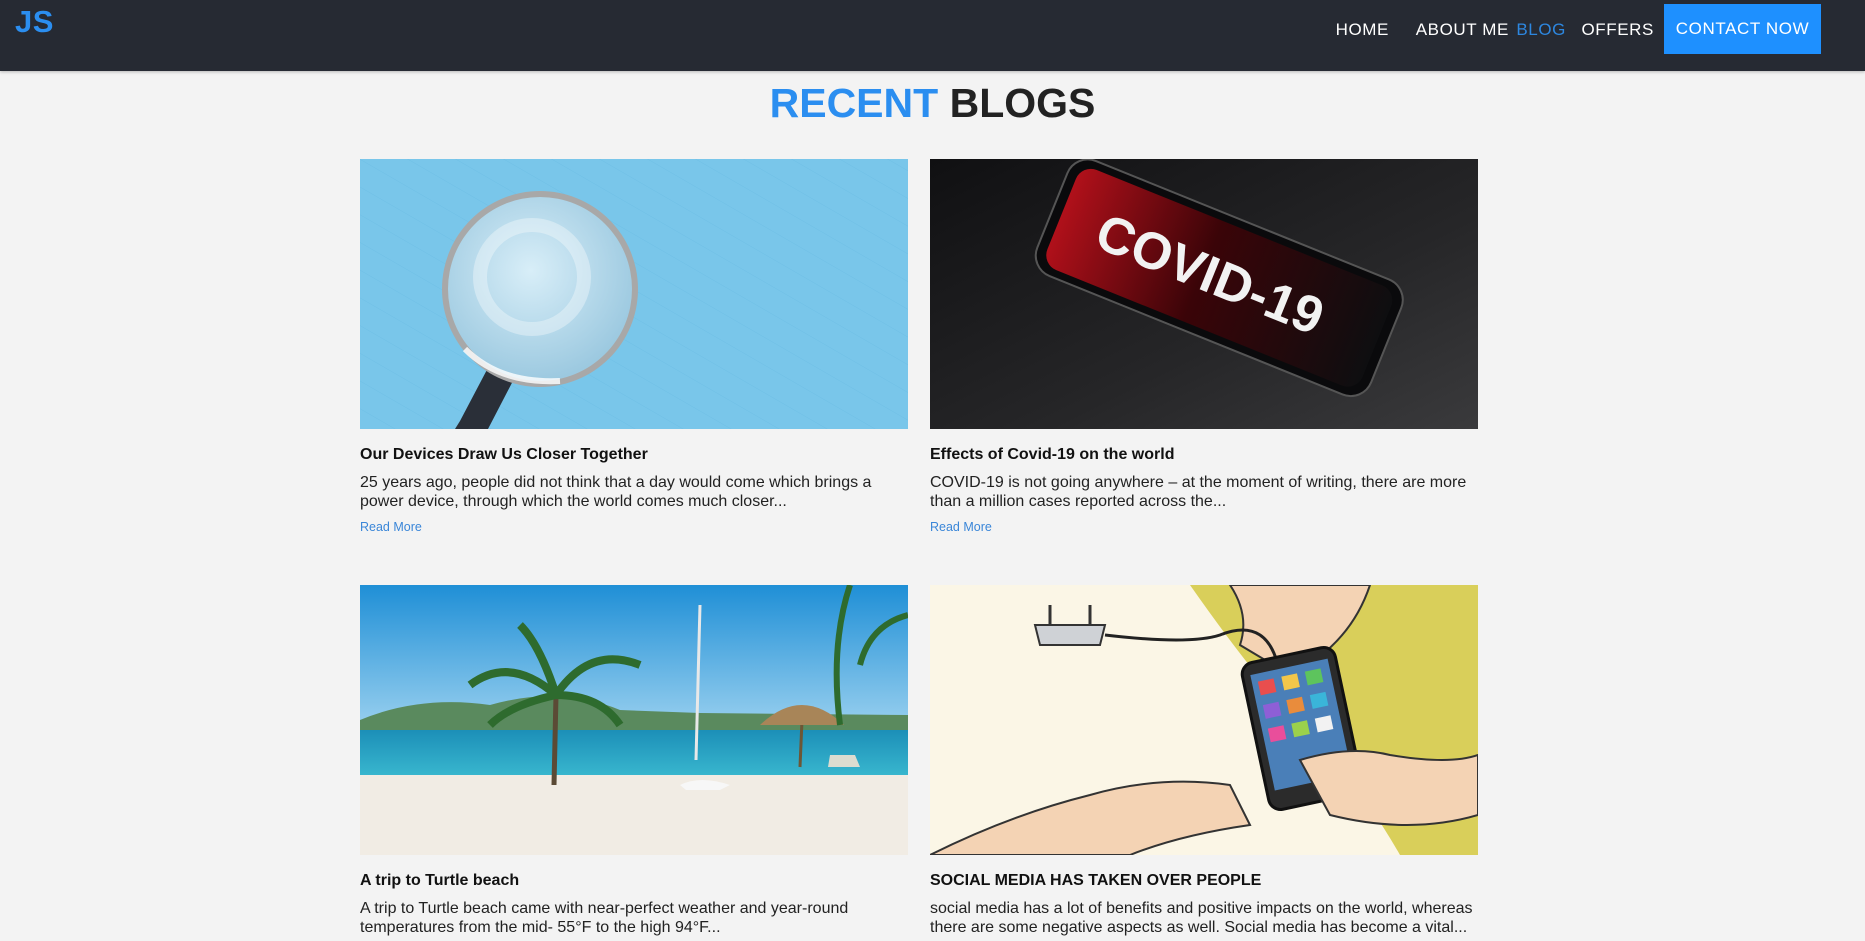 This screenshot has height=941, width=1865. What do you see at coordinates (1022, 103) in the screenshot?
I see `title-rest: BLOGS` at bounding box center [1022, 103].